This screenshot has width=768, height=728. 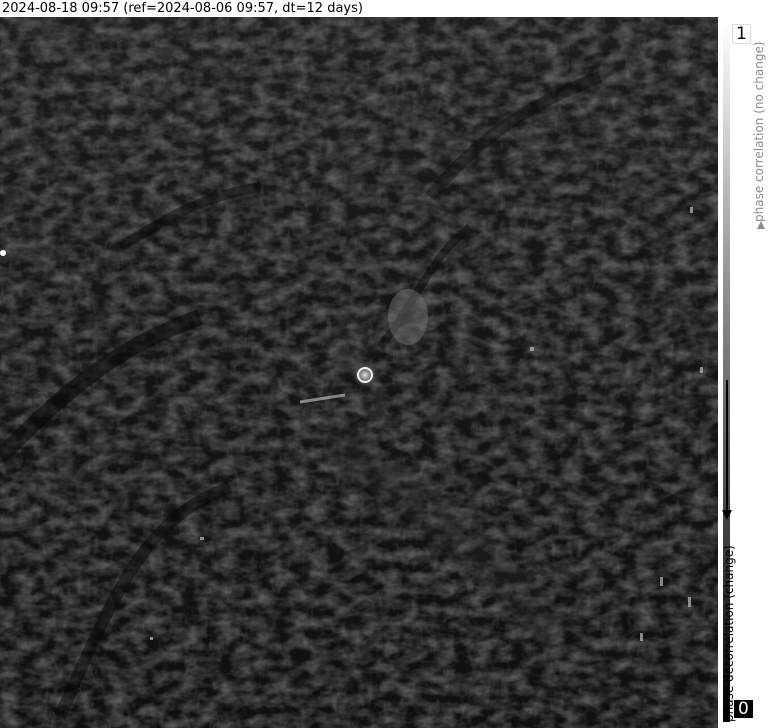 What do you see at coordinates (727, 515) in the screenshot?
I see `arrow-down-icon` at bounding box center [727, 515].